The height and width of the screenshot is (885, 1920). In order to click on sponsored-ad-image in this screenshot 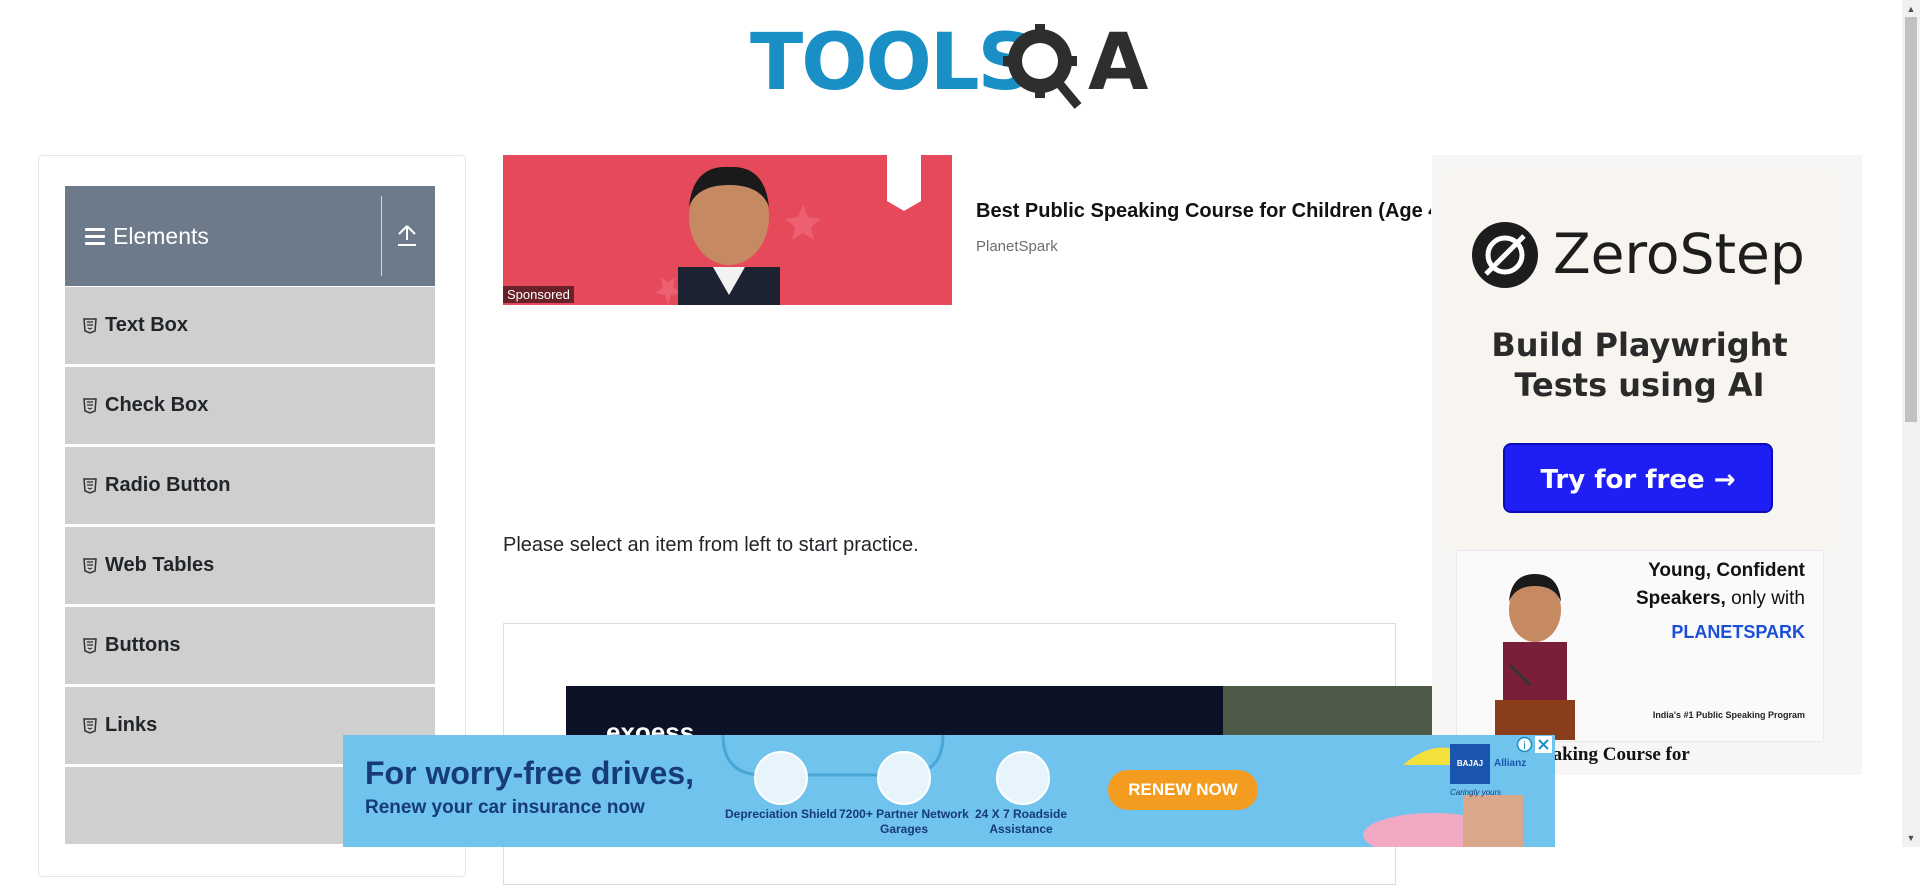, I will do `click(727, 230)`.